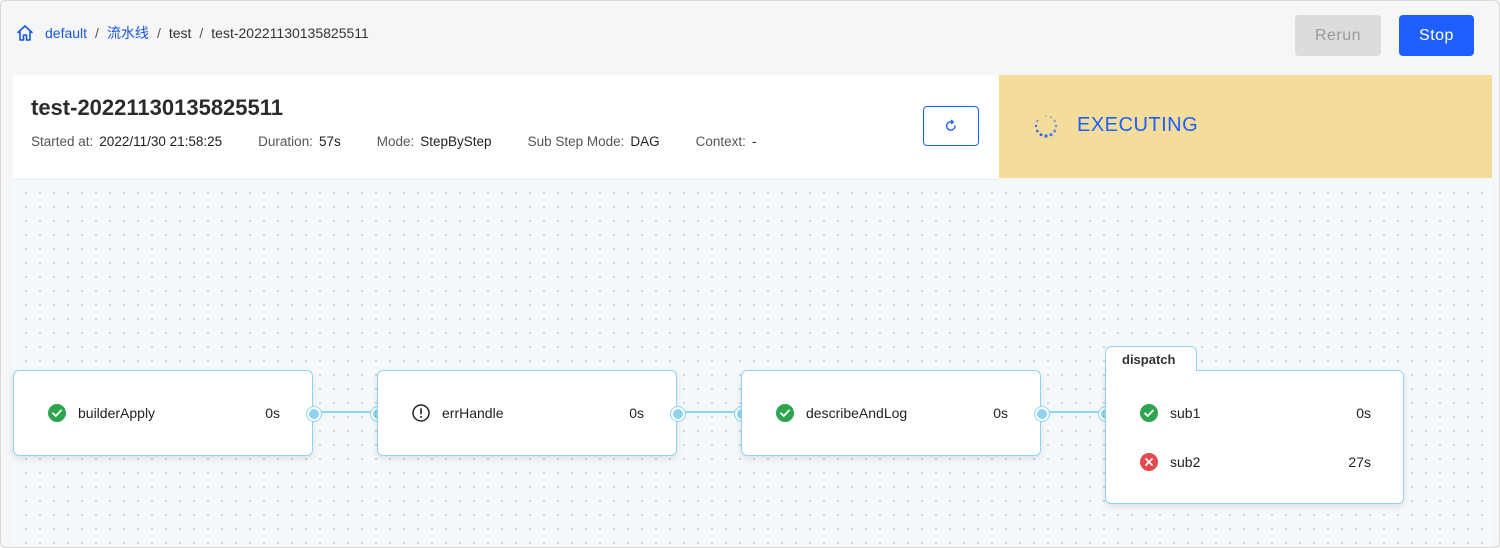 The height and width of the screenshot is (548, 1500). I want to click on edge-builderApply-errHandle, so click(345, 412).